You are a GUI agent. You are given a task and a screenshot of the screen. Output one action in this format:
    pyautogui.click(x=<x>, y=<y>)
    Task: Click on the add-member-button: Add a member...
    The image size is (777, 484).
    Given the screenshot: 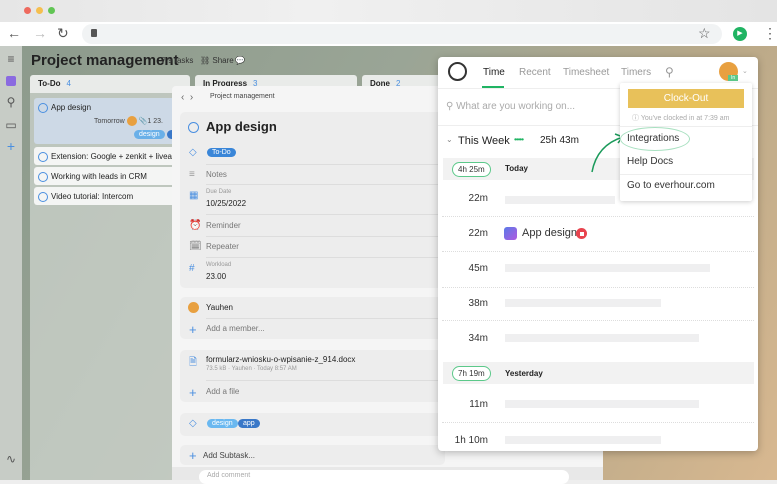 What is the action you would take?
    pyautogui.click(x=235, y=328)
    